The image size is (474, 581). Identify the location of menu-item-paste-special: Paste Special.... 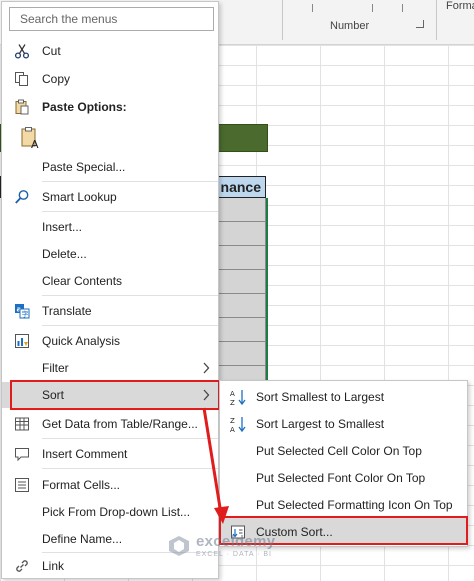
(110, 167).